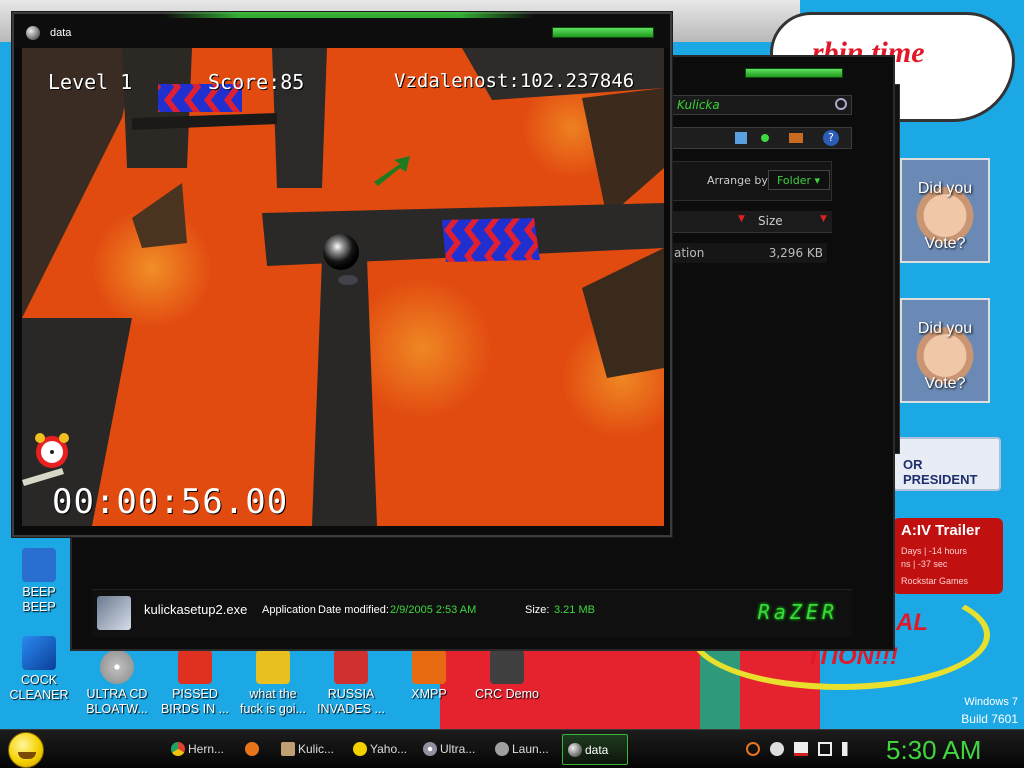 The width and height of the screenshot is (1024, 768). Describe the element at coordinates (849, 749) in the screenshot. I see `volume-icon` at that location.